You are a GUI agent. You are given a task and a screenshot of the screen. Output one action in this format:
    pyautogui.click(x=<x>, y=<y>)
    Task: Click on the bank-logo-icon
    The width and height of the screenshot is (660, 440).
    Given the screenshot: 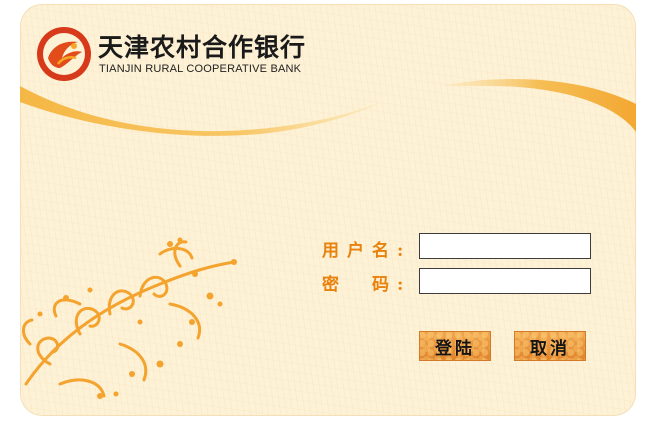 What is the action you would take?
    pyautogui.click(x=64, y=54)
    